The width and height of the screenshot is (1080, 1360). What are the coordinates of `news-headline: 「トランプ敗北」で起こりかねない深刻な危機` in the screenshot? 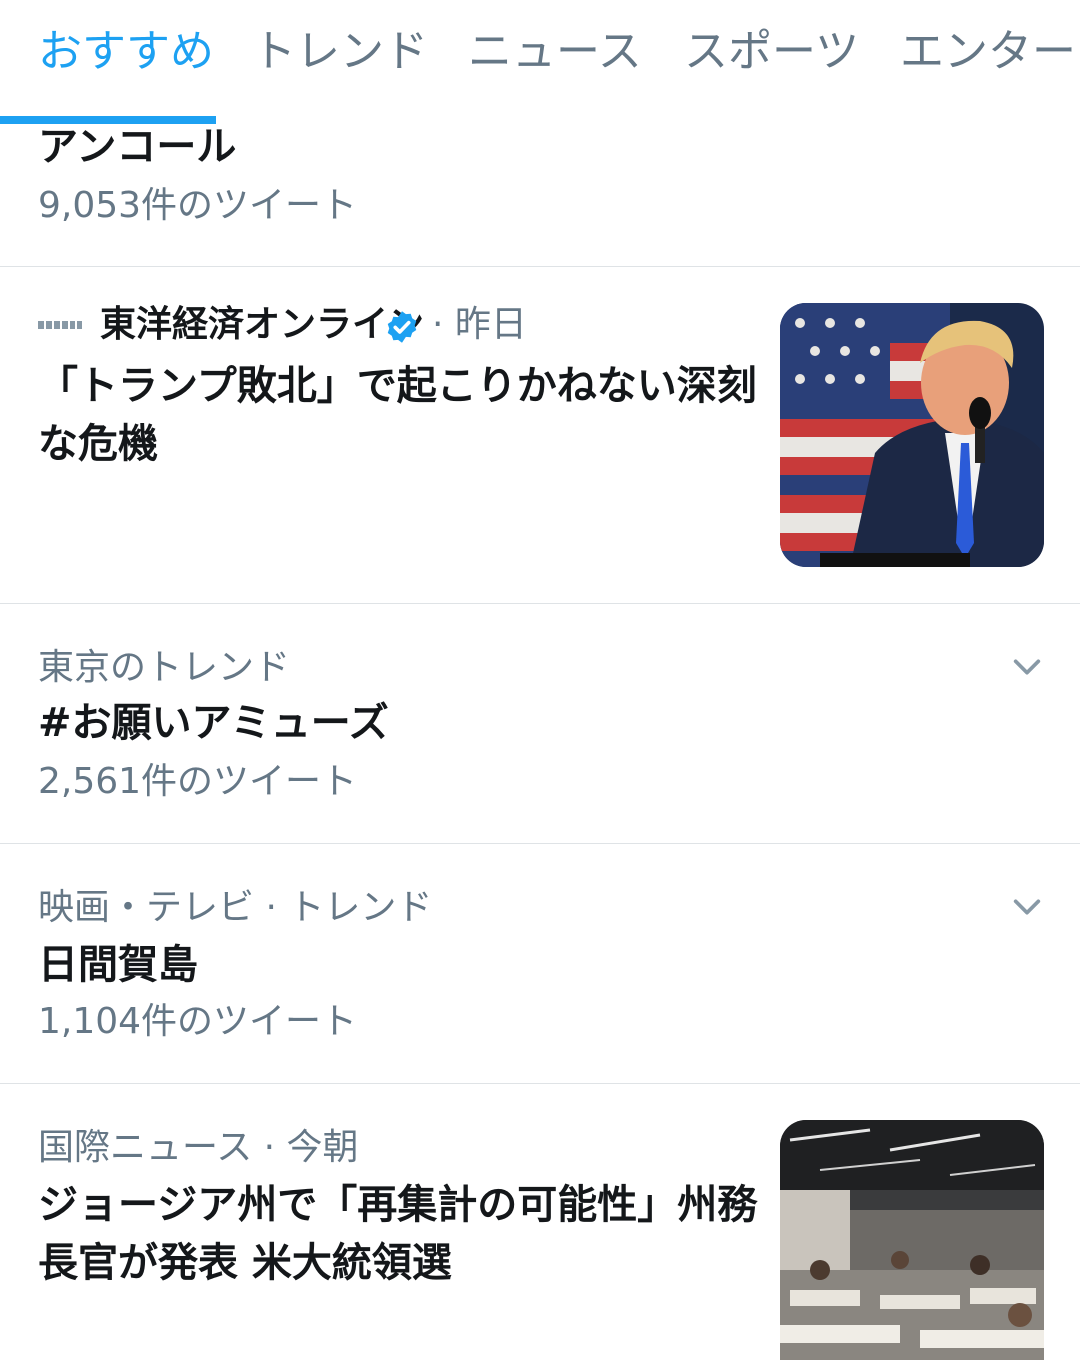 It's located at (397, 415).